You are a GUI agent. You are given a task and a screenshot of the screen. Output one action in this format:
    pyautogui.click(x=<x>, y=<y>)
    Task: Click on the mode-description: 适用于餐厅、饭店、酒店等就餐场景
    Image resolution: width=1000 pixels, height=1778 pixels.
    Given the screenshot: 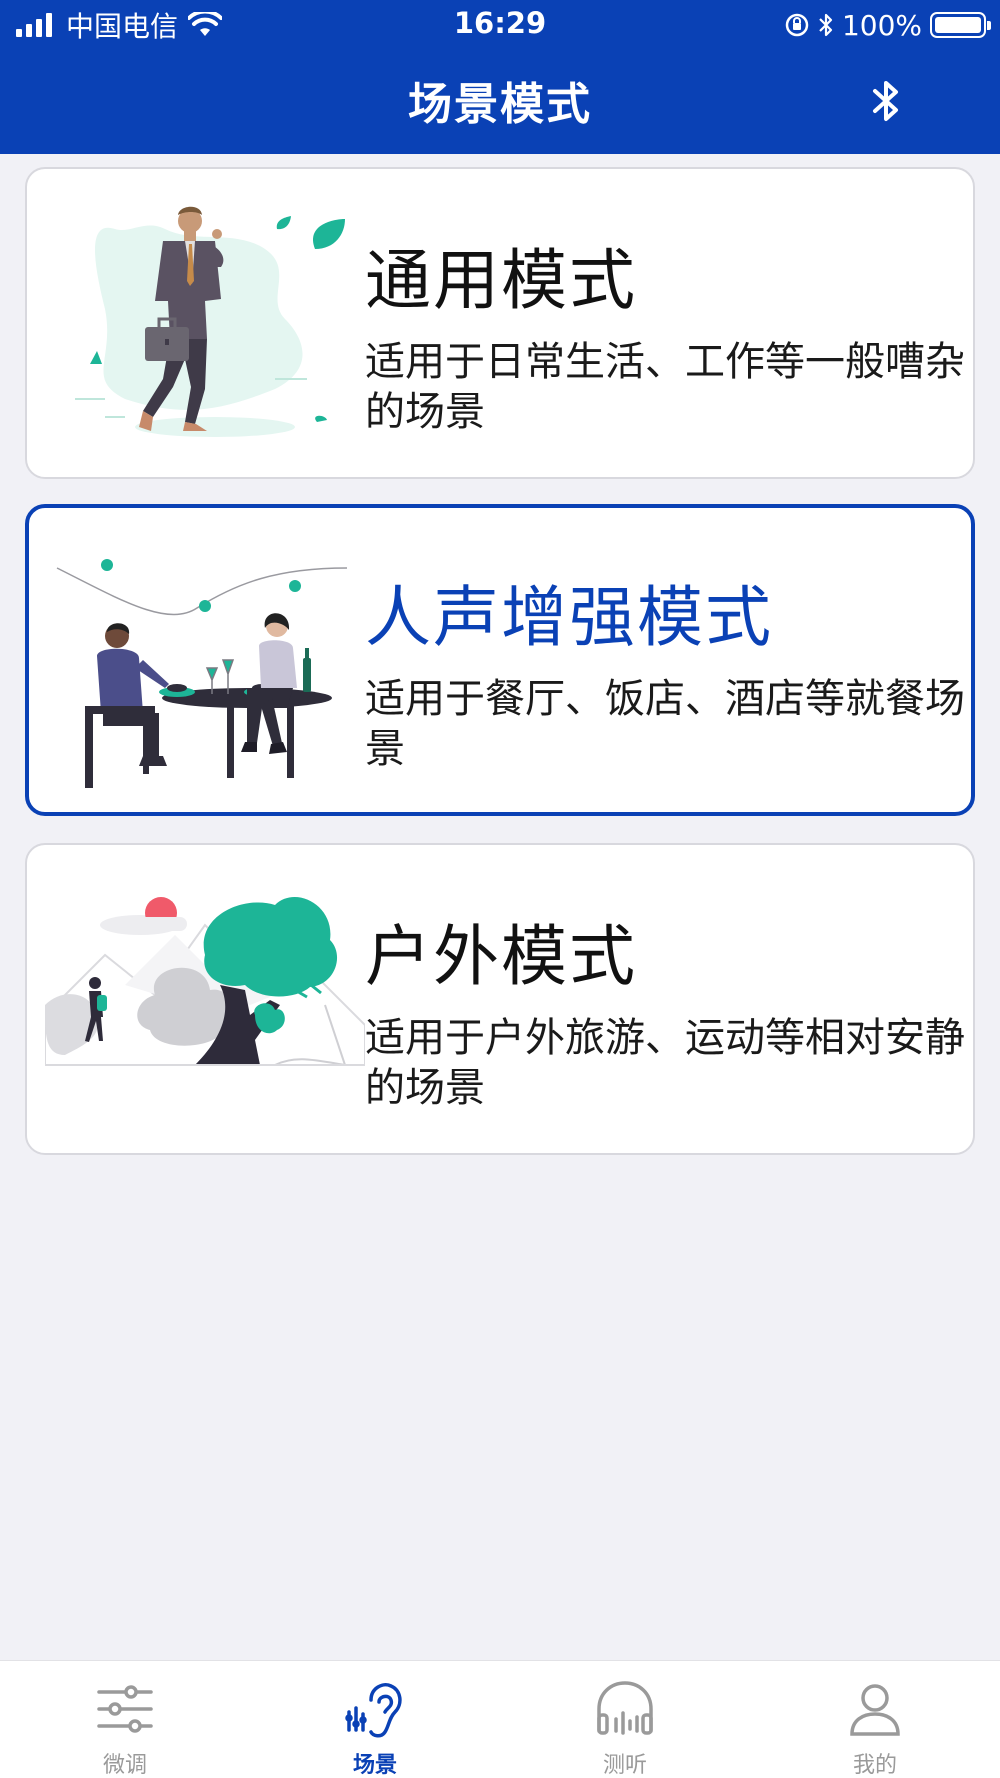 What is the action you would take?
    pyautogui.click(x=665, y=724)
    